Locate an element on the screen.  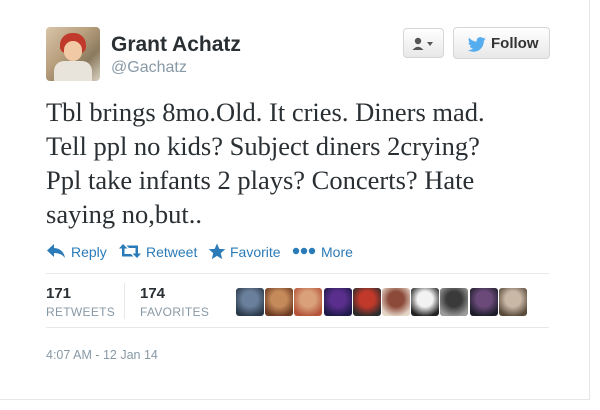
star-icon is located at coordinates (217, 251).